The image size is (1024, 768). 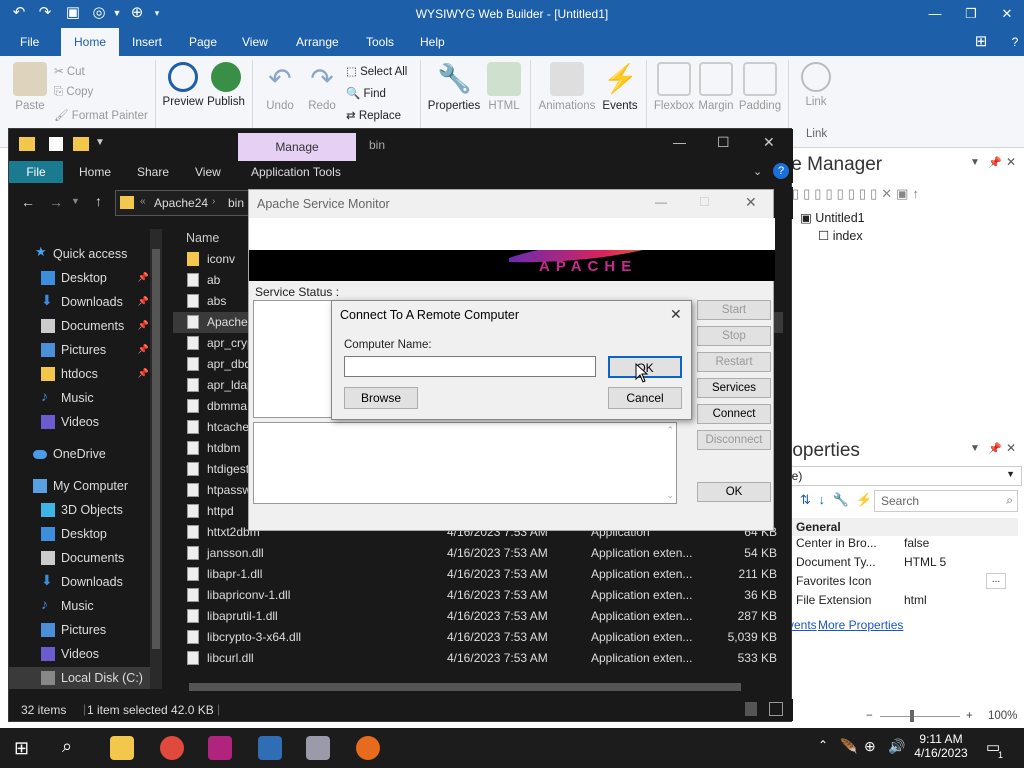 What do you see at coordinates (236, 203) in the screenshot?
I see `breadcrumb-bin: bin` at bounding box center [236, 203].